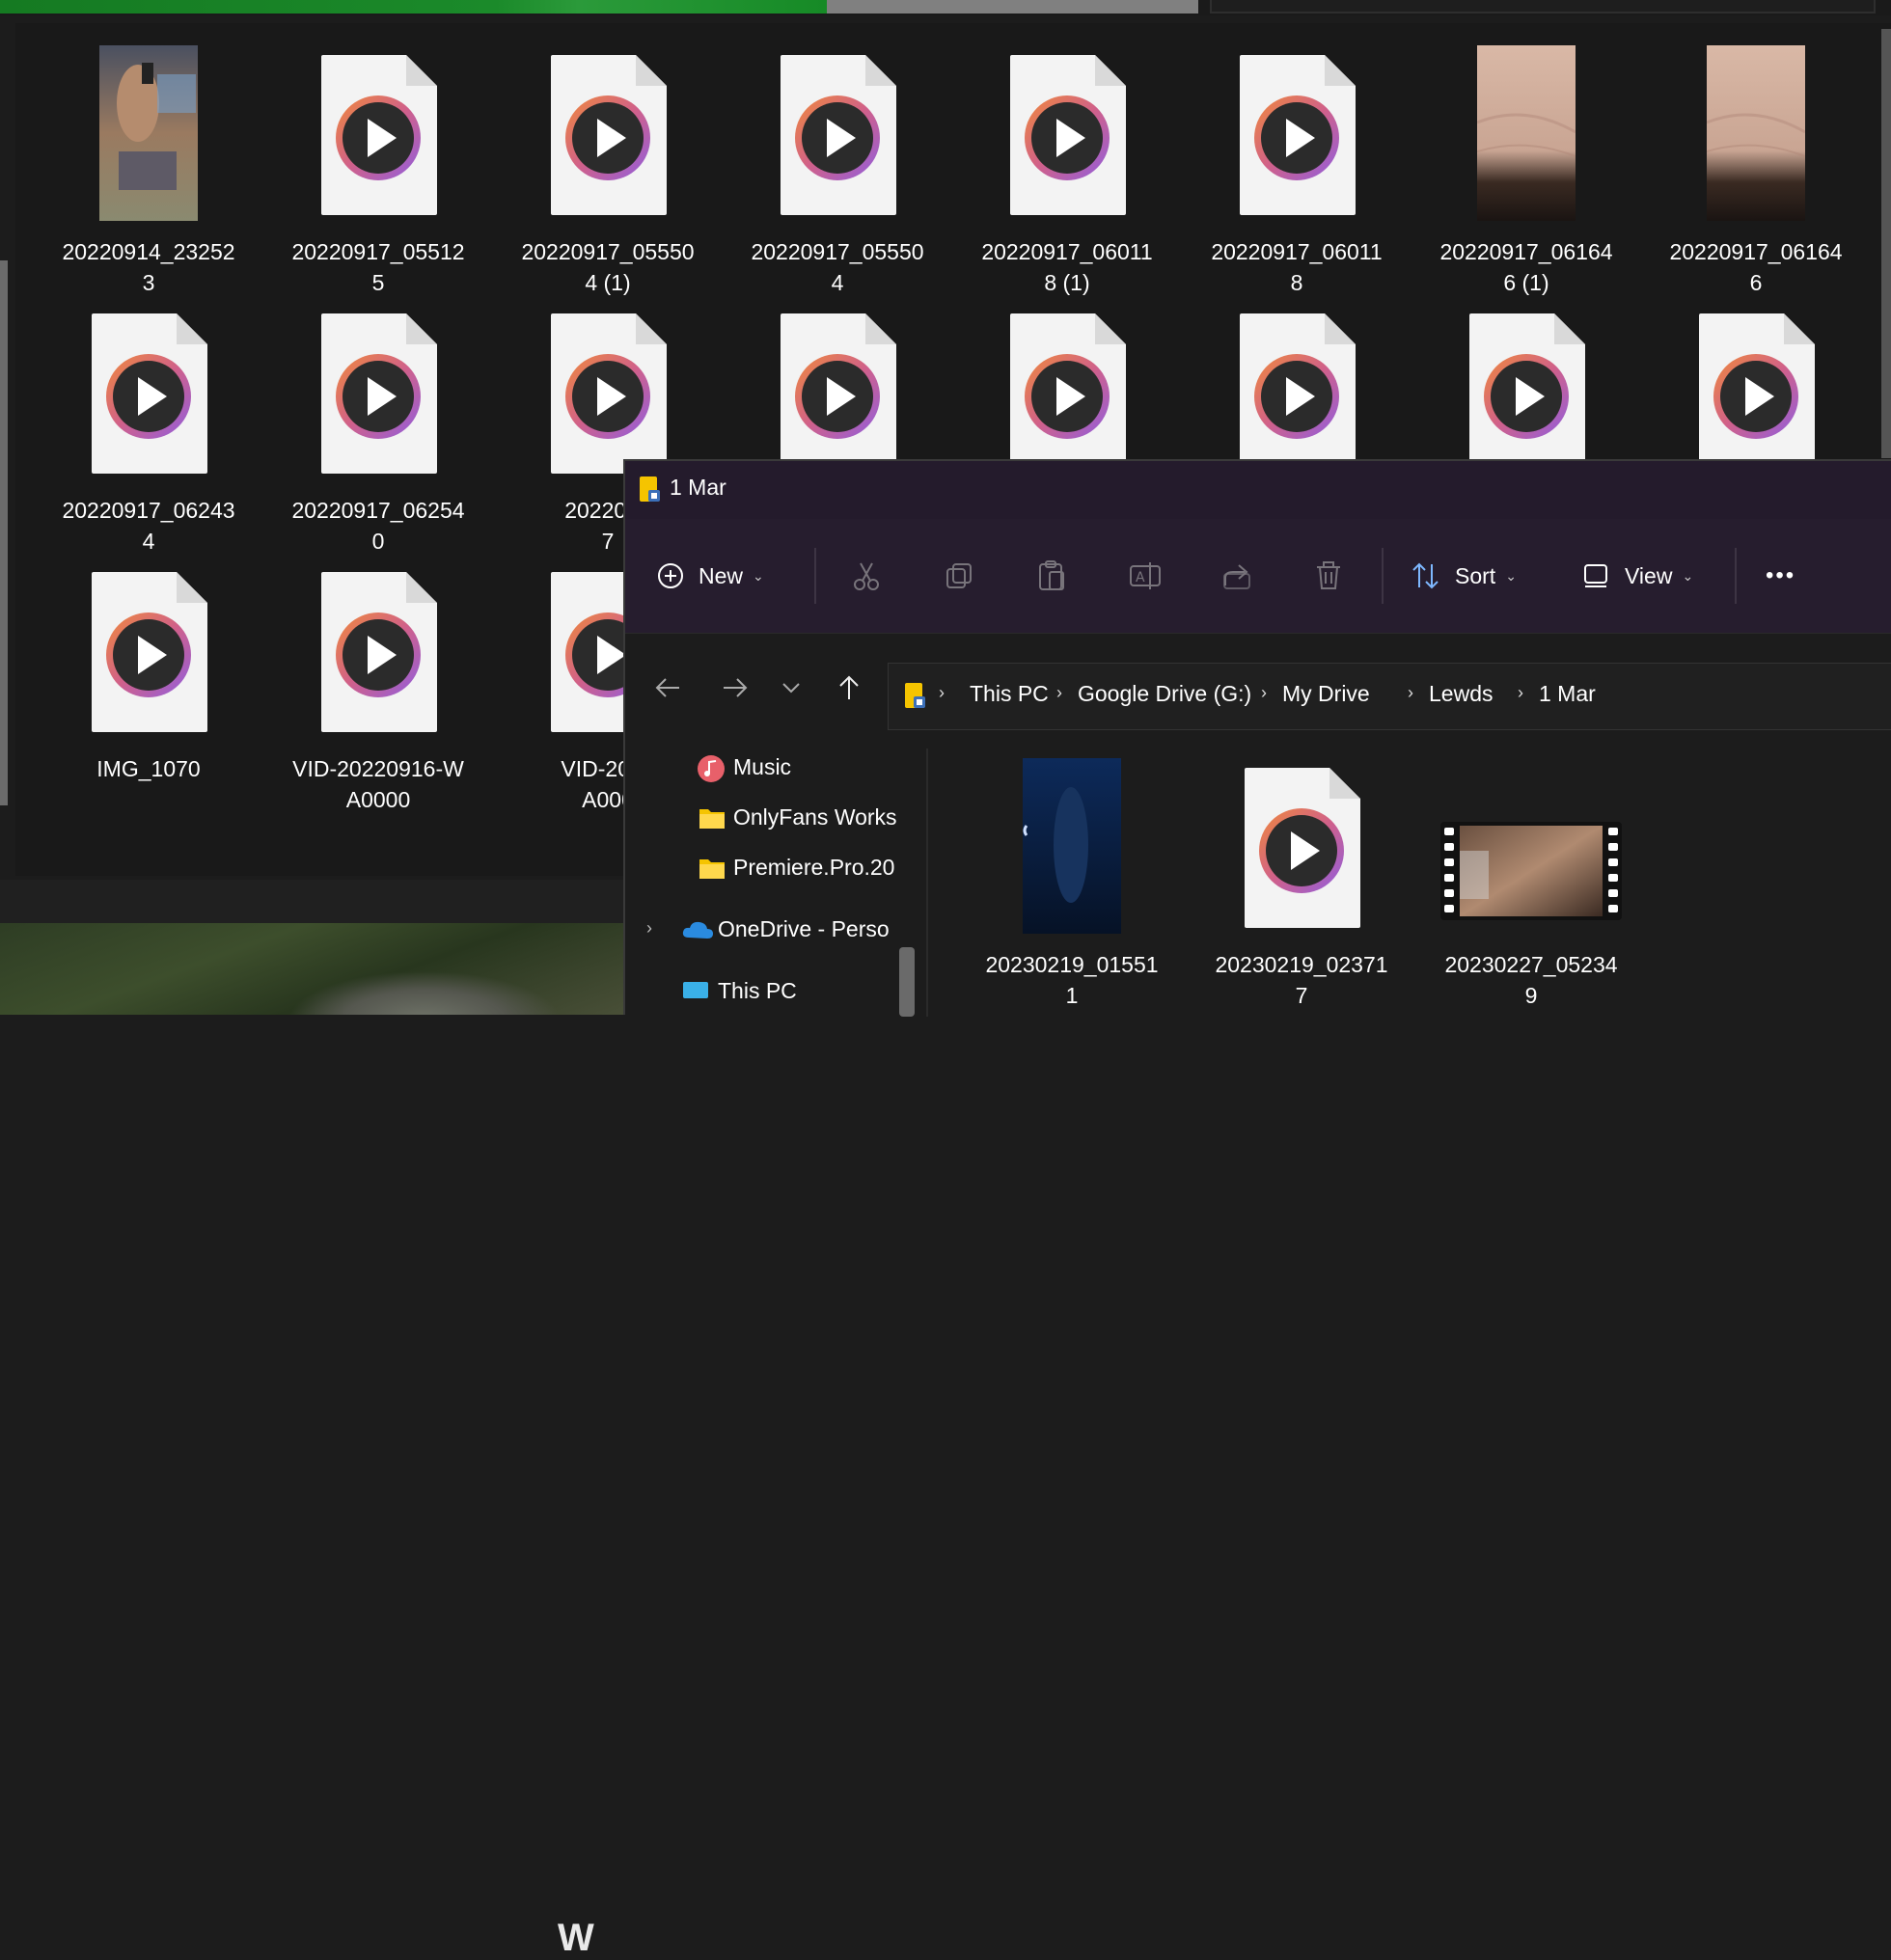 This screenshot has width=1891, height=1960. I want to click on arrow-left-icon, so click(667, 687).